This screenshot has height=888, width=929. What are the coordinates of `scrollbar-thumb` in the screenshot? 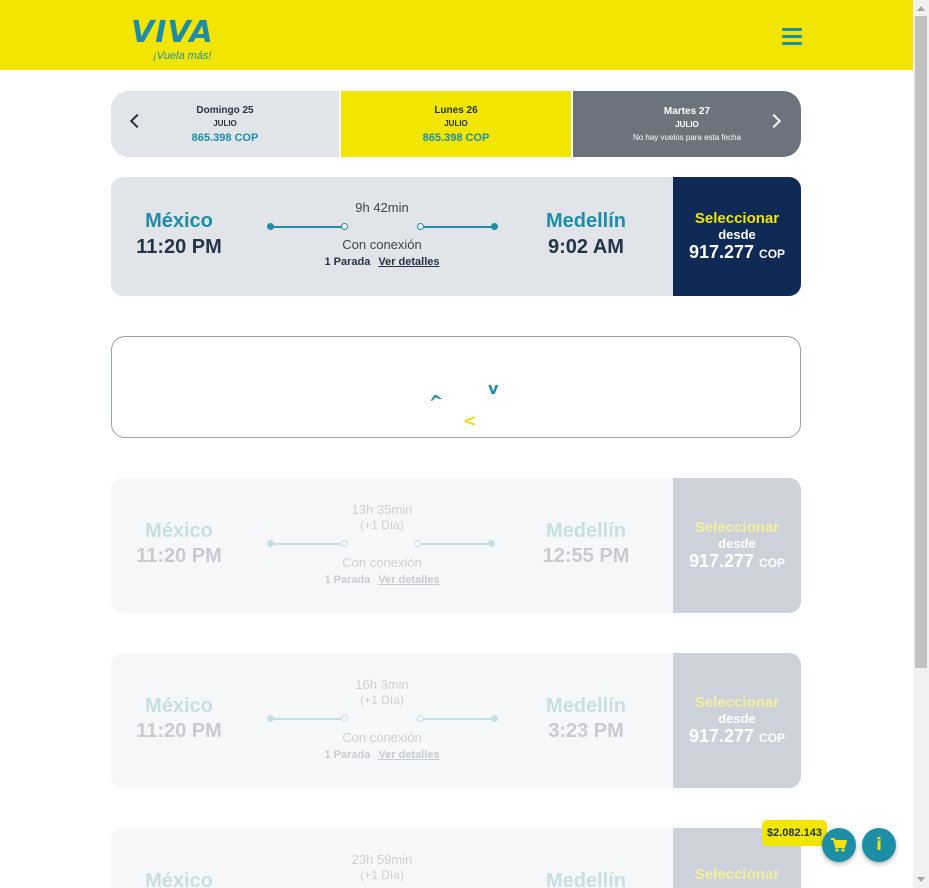 It's located at (921, 342).